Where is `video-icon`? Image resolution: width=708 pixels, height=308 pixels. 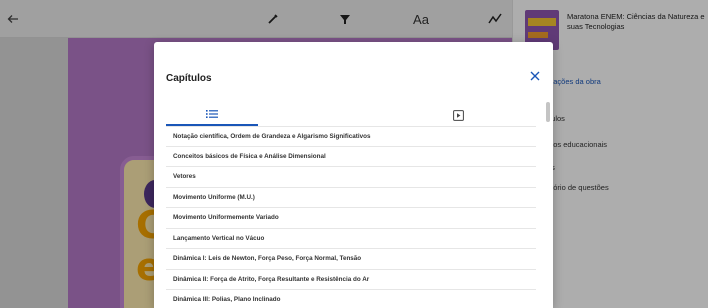
video-icon is located at coordinates (458, 115).